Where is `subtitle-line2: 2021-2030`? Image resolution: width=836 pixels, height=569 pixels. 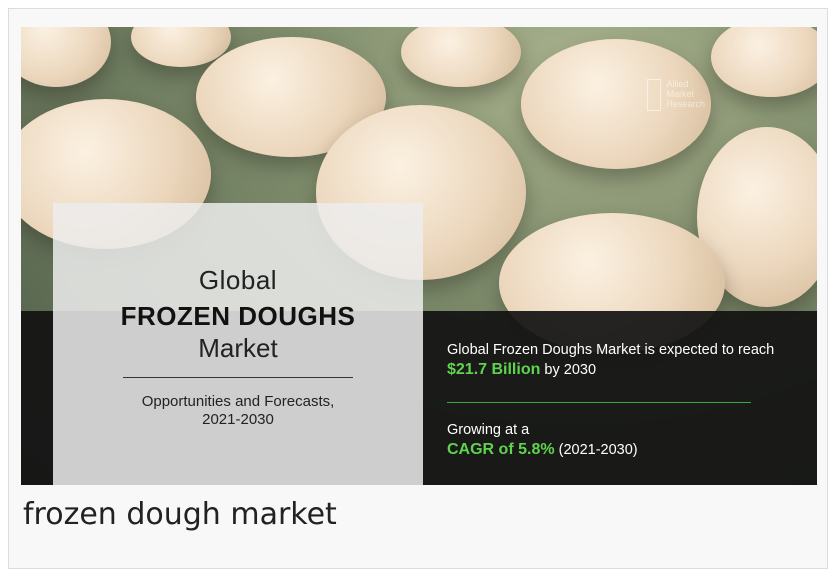
subtitle-line2: 2021-2030 is located at coordinates (238, 419).